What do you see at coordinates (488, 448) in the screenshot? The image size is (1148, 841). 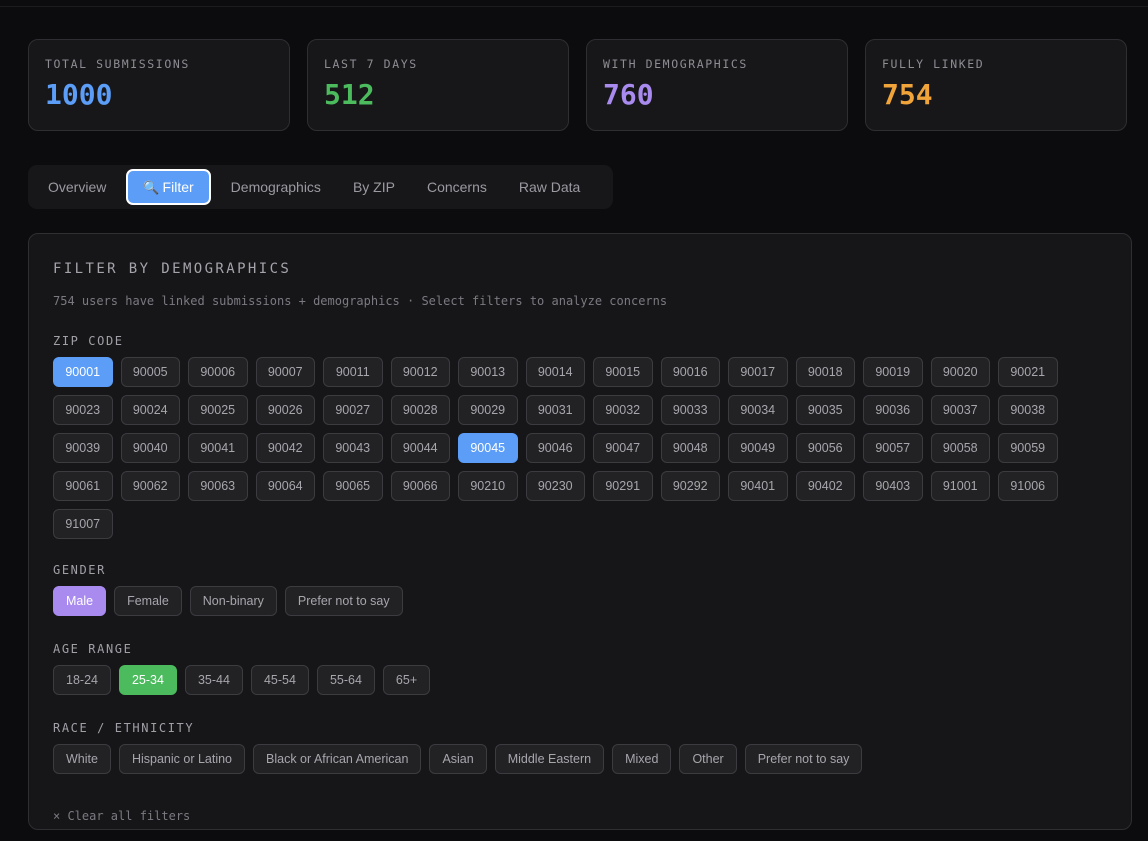 I see `zip-chip-90045: 90045` at bounding box center [488, 448].